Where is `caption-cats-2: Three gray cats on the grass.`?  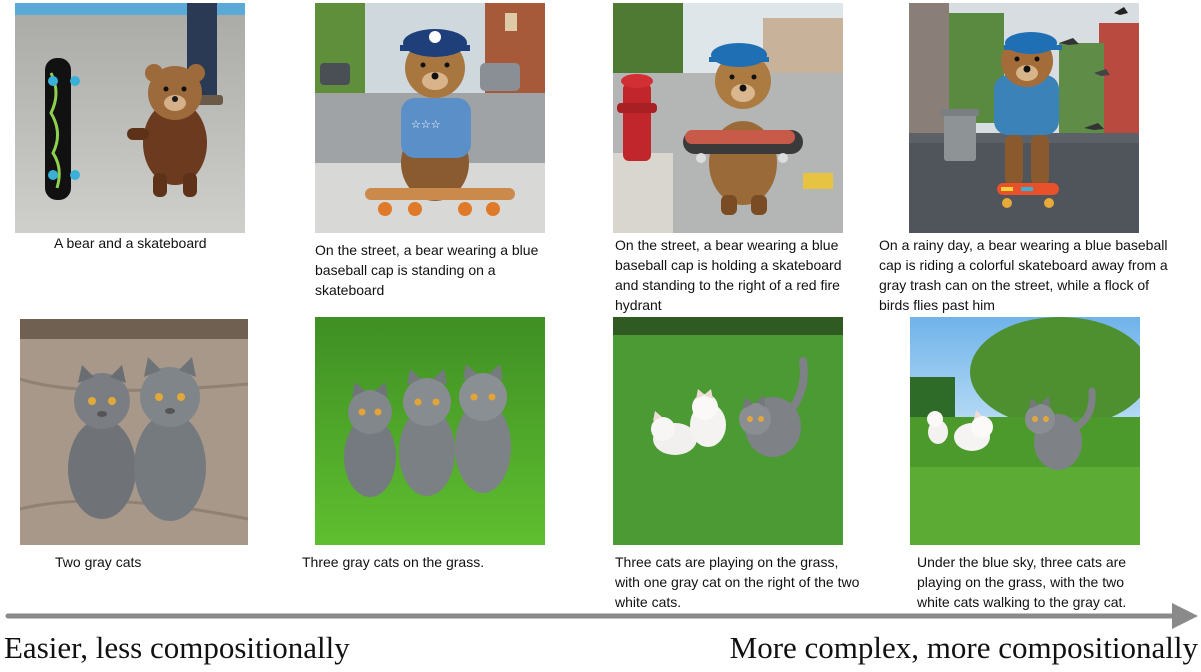
caption-cats-2: Three gray cats on the grass. is located at coordinates (393, 562).